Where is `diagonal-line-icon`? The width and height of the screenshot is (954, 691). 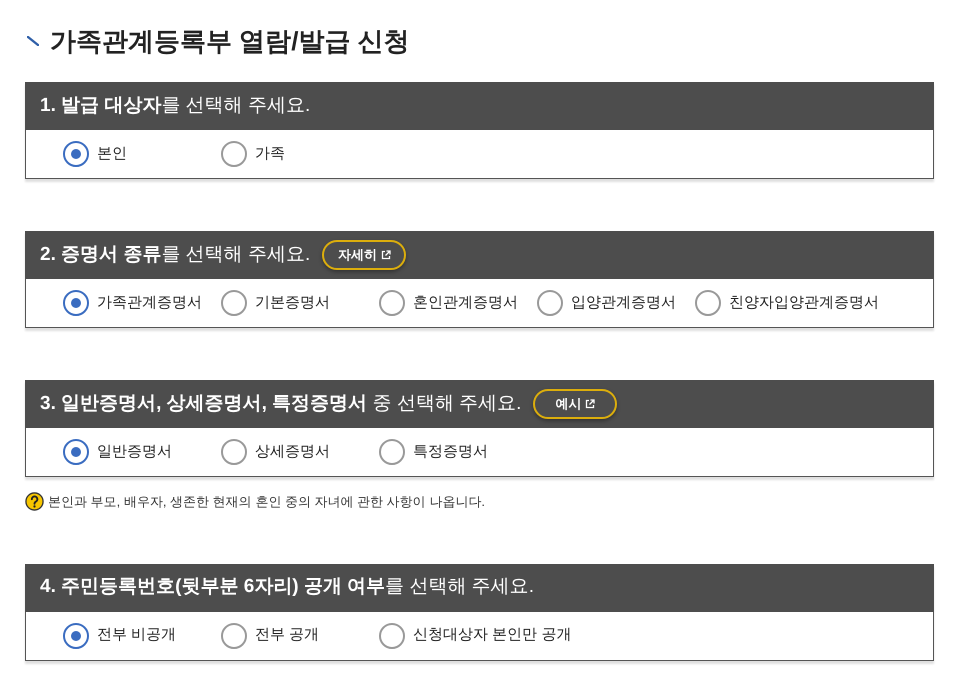
diagonal-line-icon is located at coordinates (33, 41).